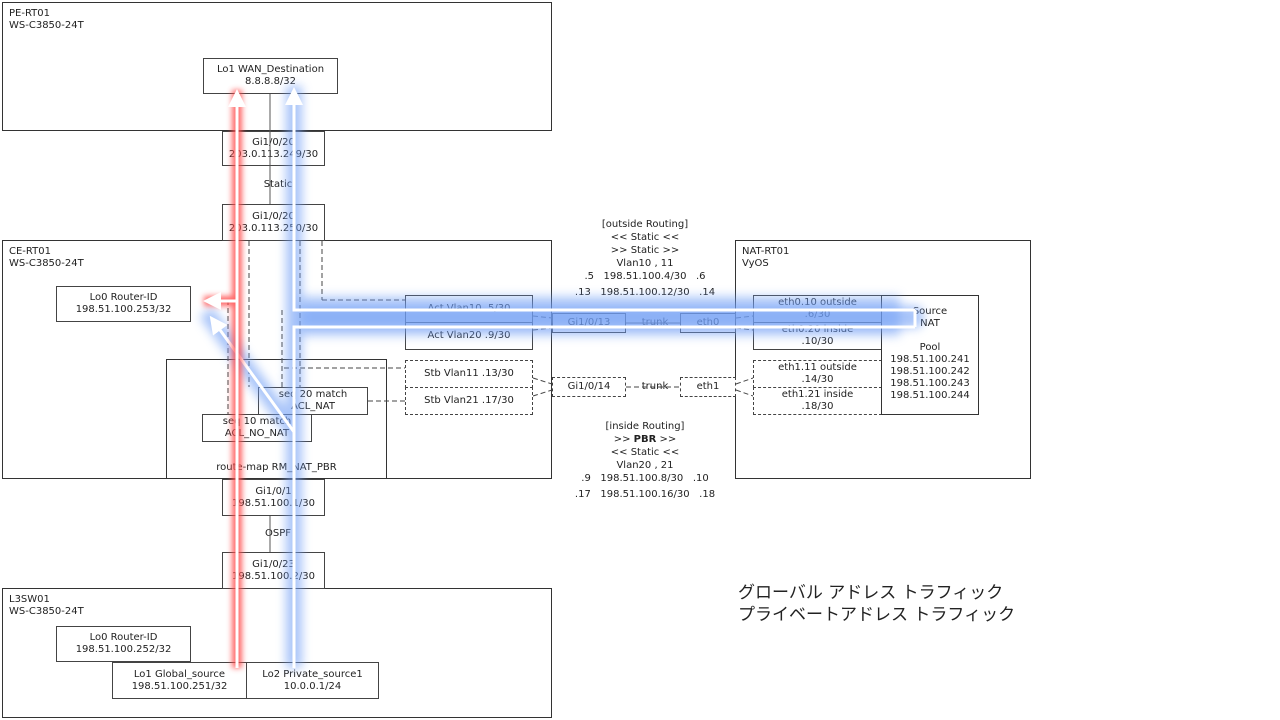  I want to click on l3sw-lo0-router-id: Lo0 Router-ID 198.51.100.252/32, so click(123, 644).